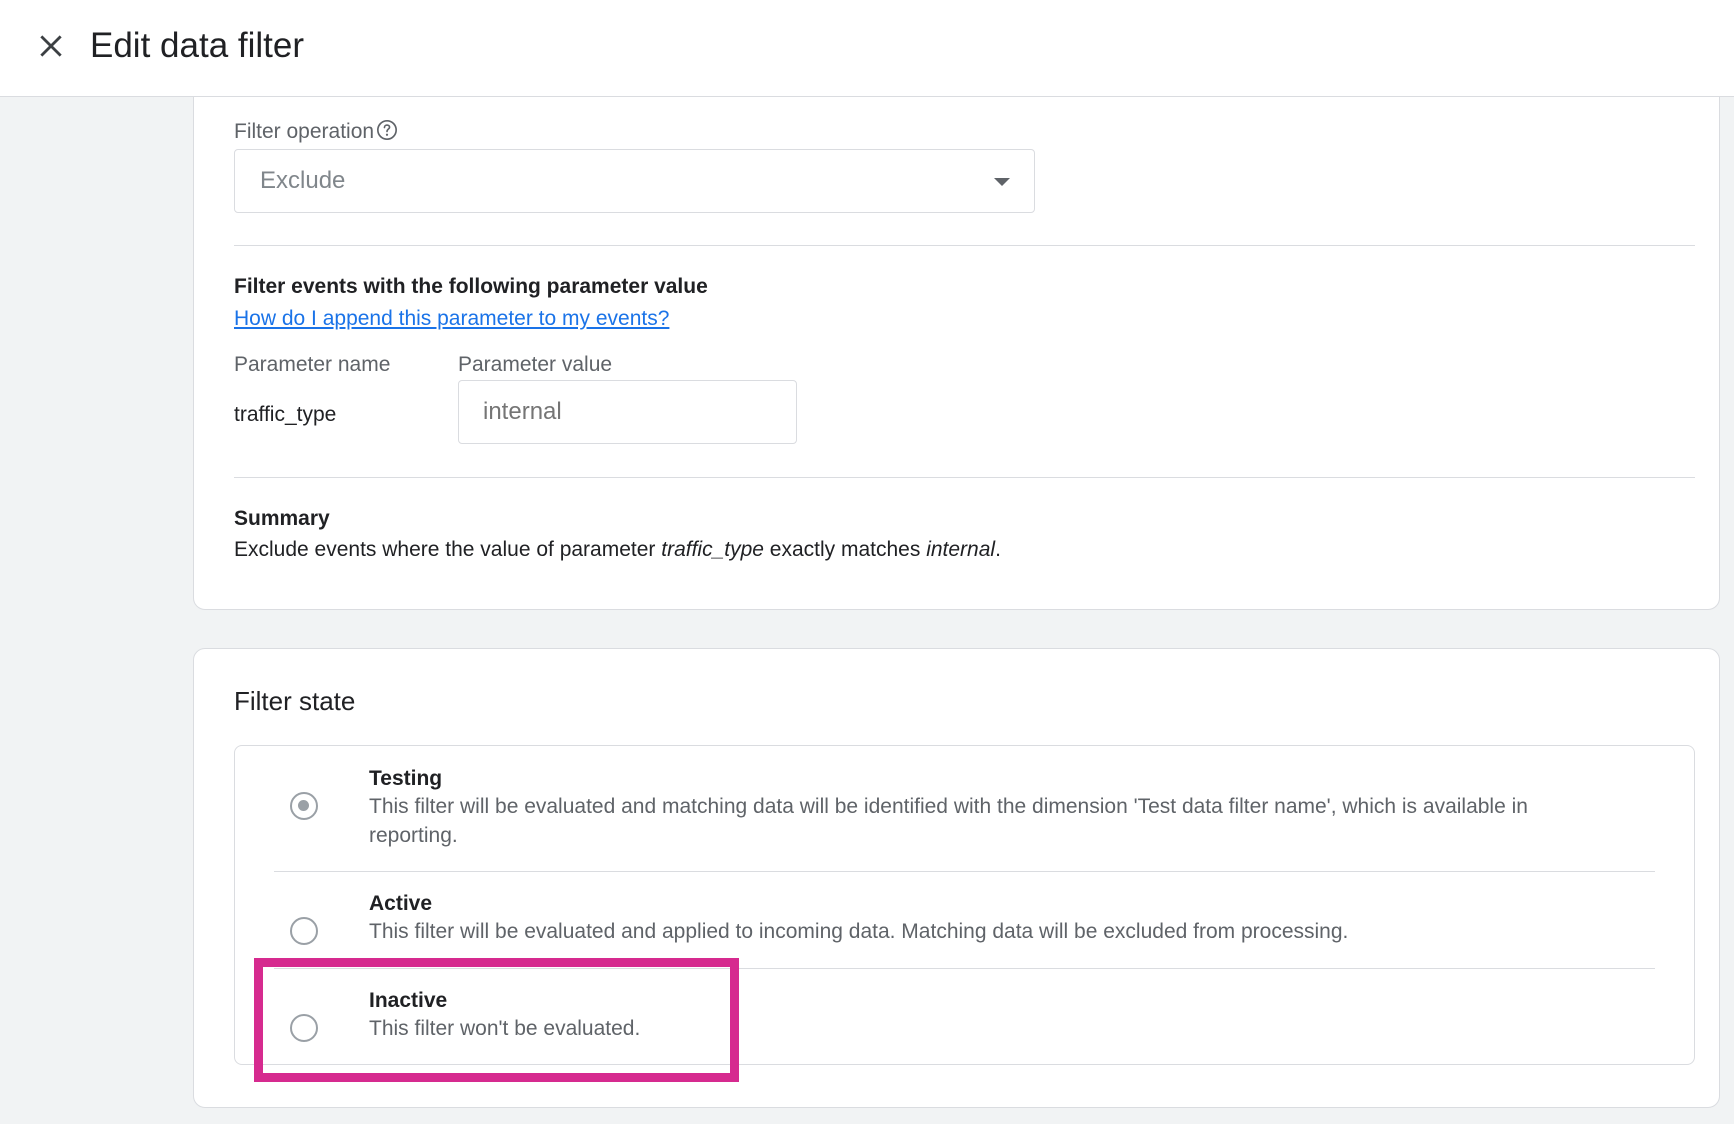 The width and height of the screenshot is (1734, 1124). What do you see at coordinates (312, 364) in the screenshot?
I see `param-name-header: Parameter name` at bounding box center [312, 364].